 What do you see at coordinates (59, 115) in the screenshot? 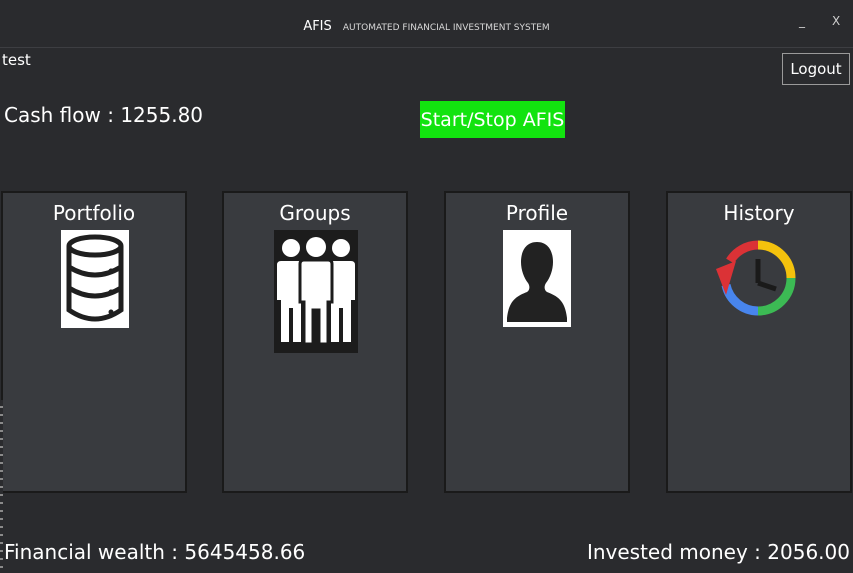
I see `cash-flow-label: Cash flow :` at bounding box center [59, 115].